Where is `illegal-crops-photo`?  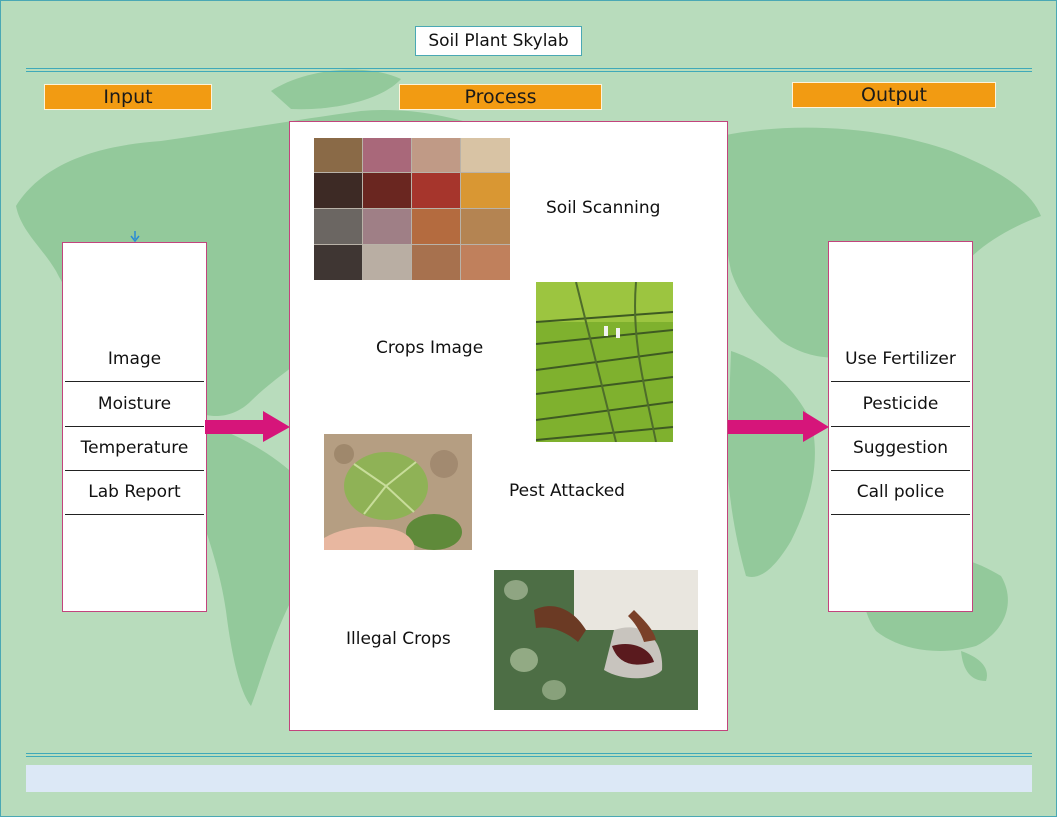 illegal-crops-photo is located at coordinates (596, 640).